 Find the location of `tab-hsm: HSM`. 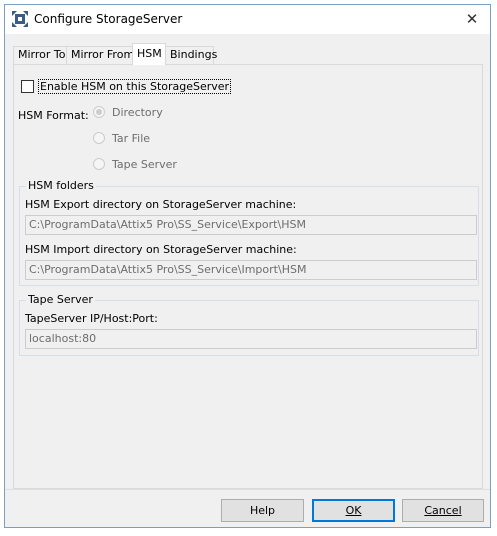

tab-hsm: HSM is located at coordinates (149, 54).